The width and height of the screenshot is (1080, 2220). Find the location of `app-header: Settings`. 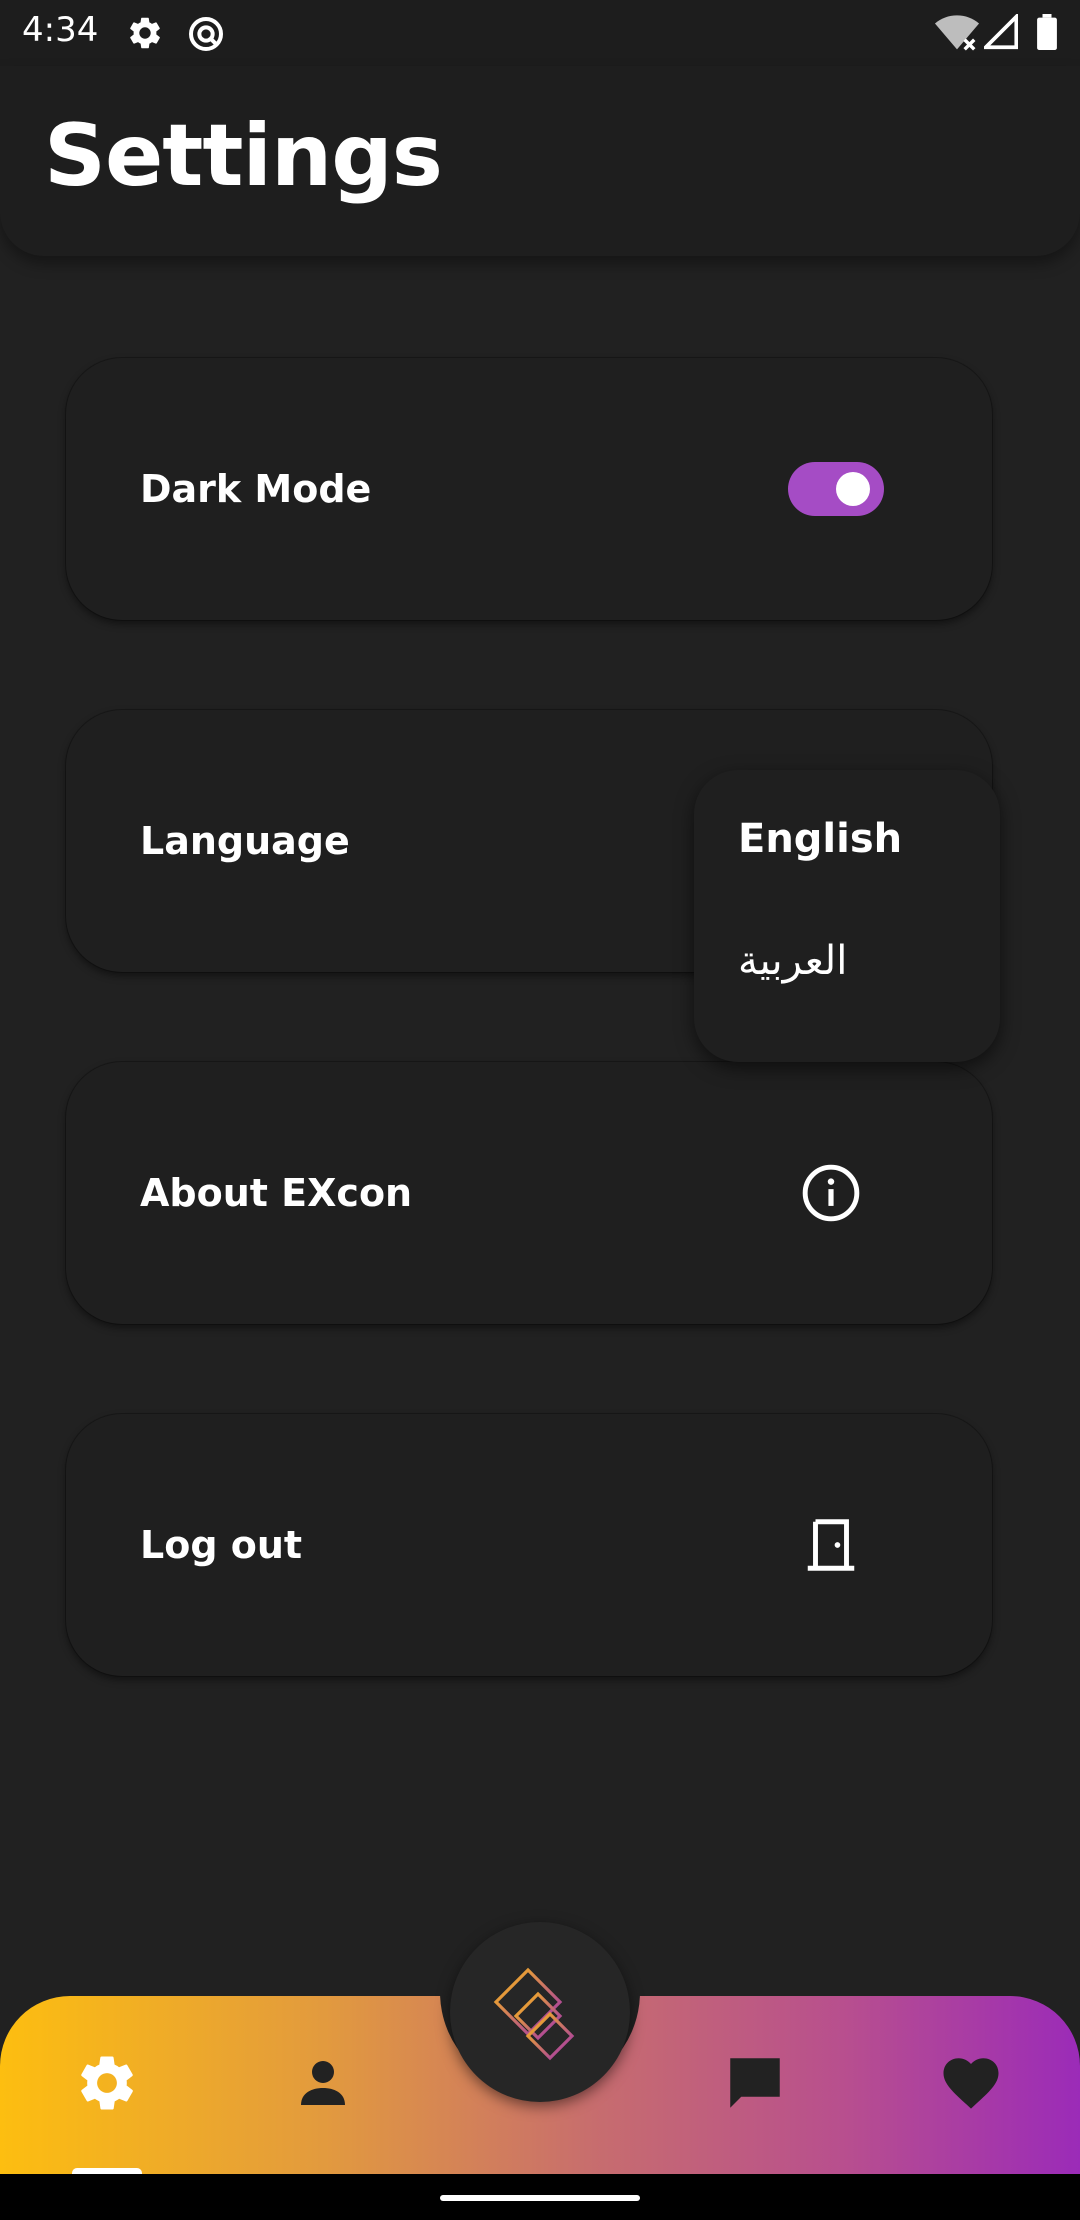

app-header: Settings is located at coordinates (540, 161).